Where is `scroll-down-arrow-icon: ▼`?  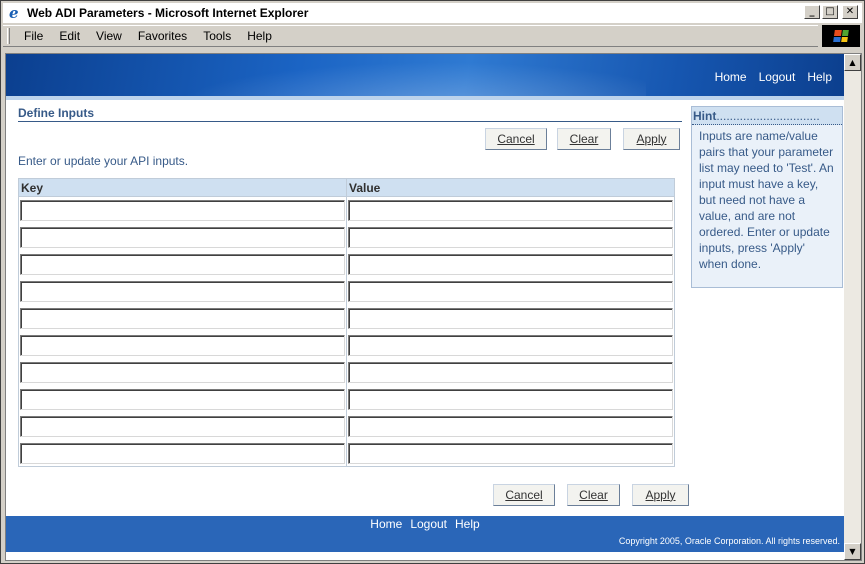 scroll-down-arrow-icon: ▼ is located at coordinates (852, 551).